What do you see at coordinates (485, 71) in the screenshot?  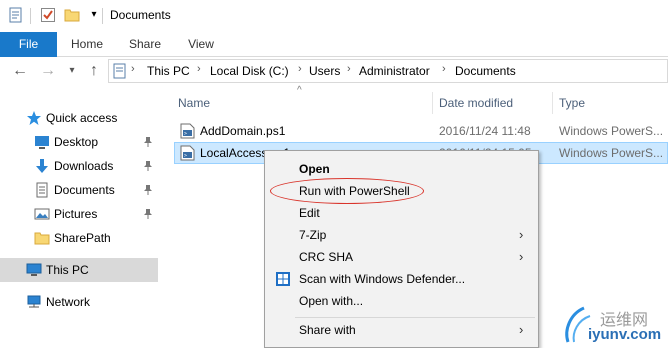 I see `breadcrumb-documents: Documents` at bounding box center [485, 71].